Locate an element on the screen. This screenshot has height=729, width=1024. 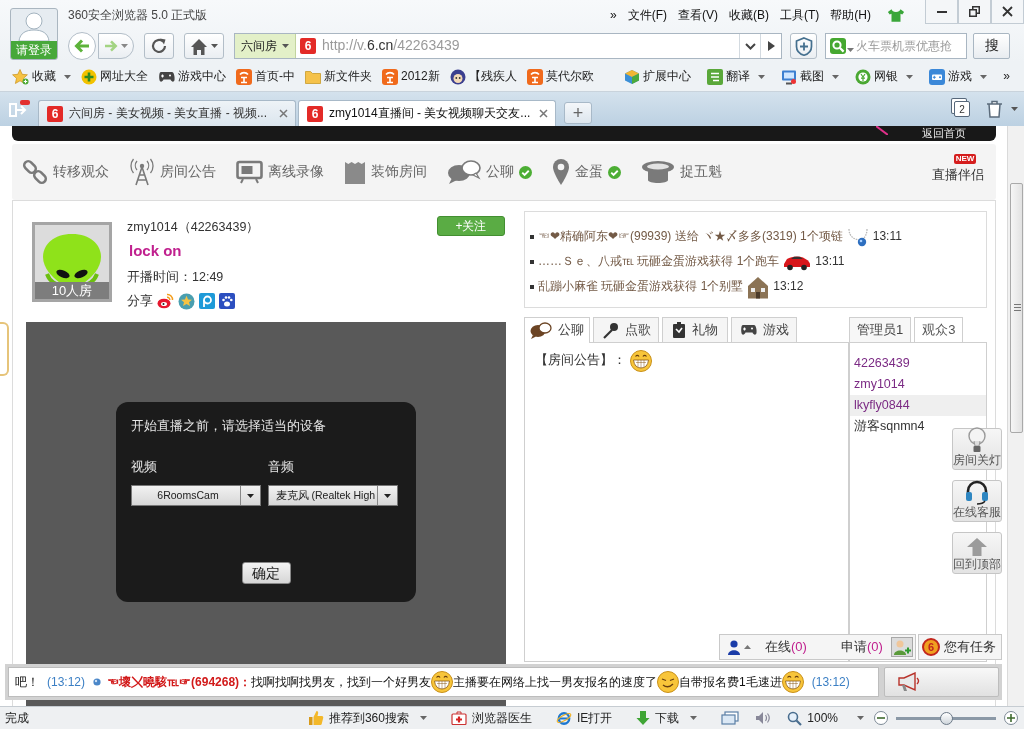
shield-icon is located at coordinates (803, 46).